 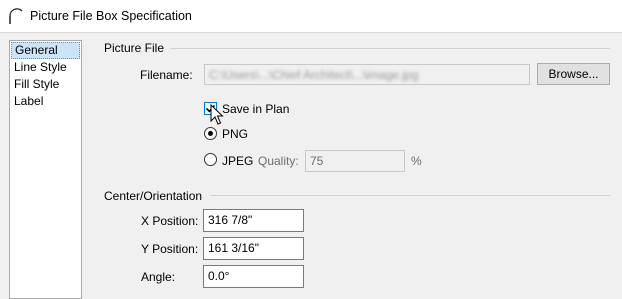 What do you see at coordinates (237, 161) in the screenshot?
I see `jpeg-label: JPEG` at bounding box center [237, 161].